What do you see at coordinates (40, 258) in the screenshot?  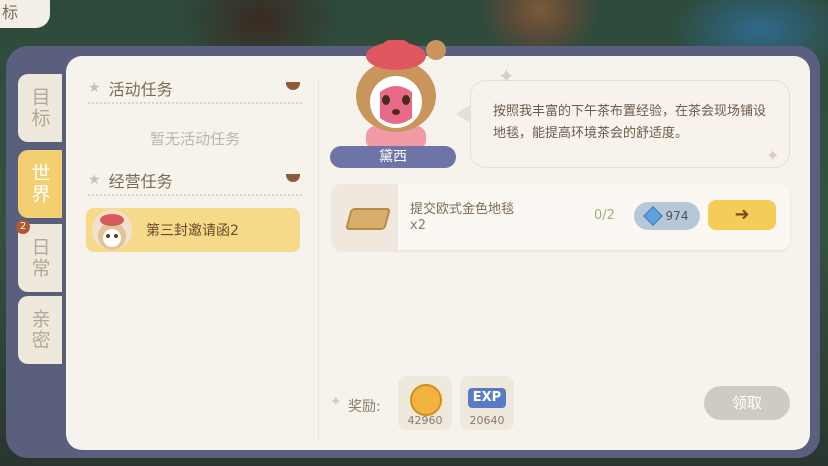 I see `side-tab-daily: 日常` at bounding box center [40, 258].